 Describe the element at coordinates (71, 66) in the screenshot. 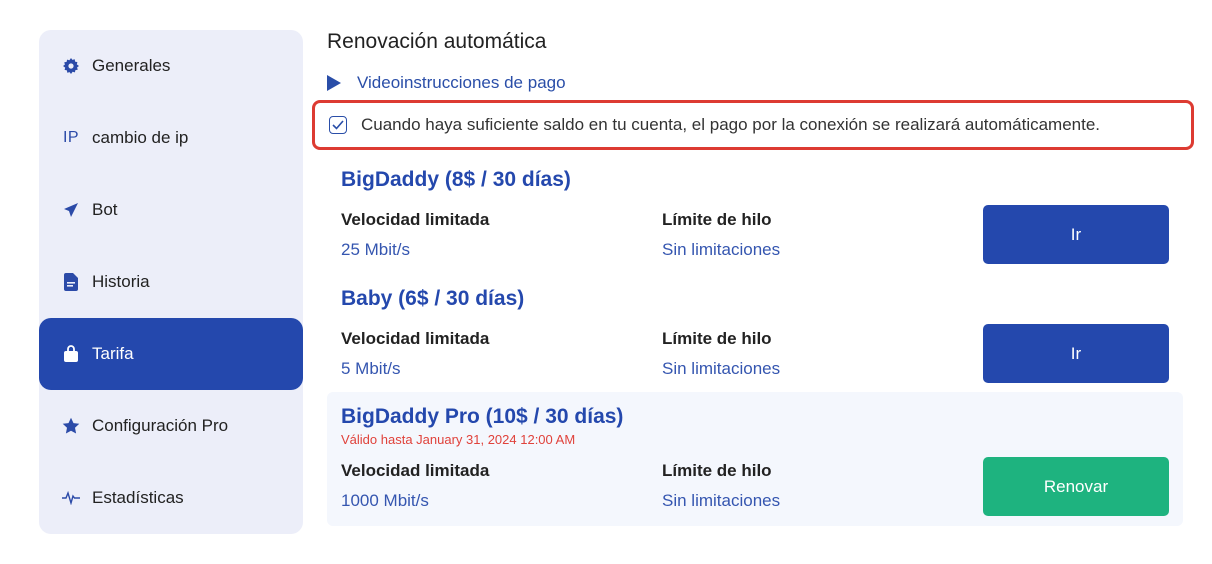

I see `gear-icon` at that location.